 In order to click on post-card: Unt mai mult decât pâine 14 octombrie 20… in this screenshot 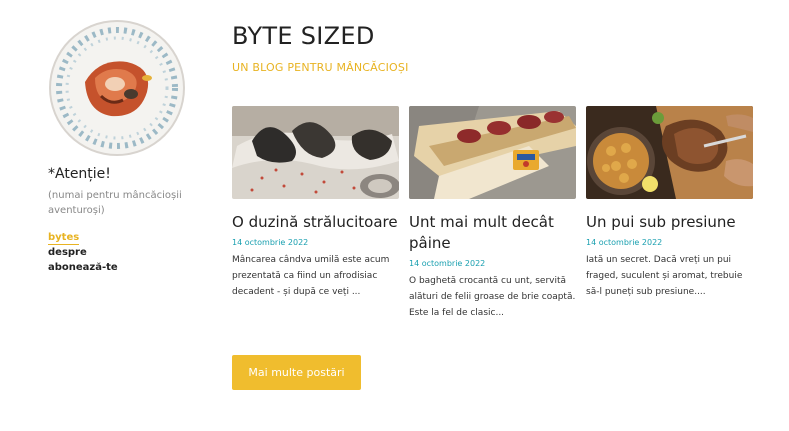, I will do `click(492, 213)`.